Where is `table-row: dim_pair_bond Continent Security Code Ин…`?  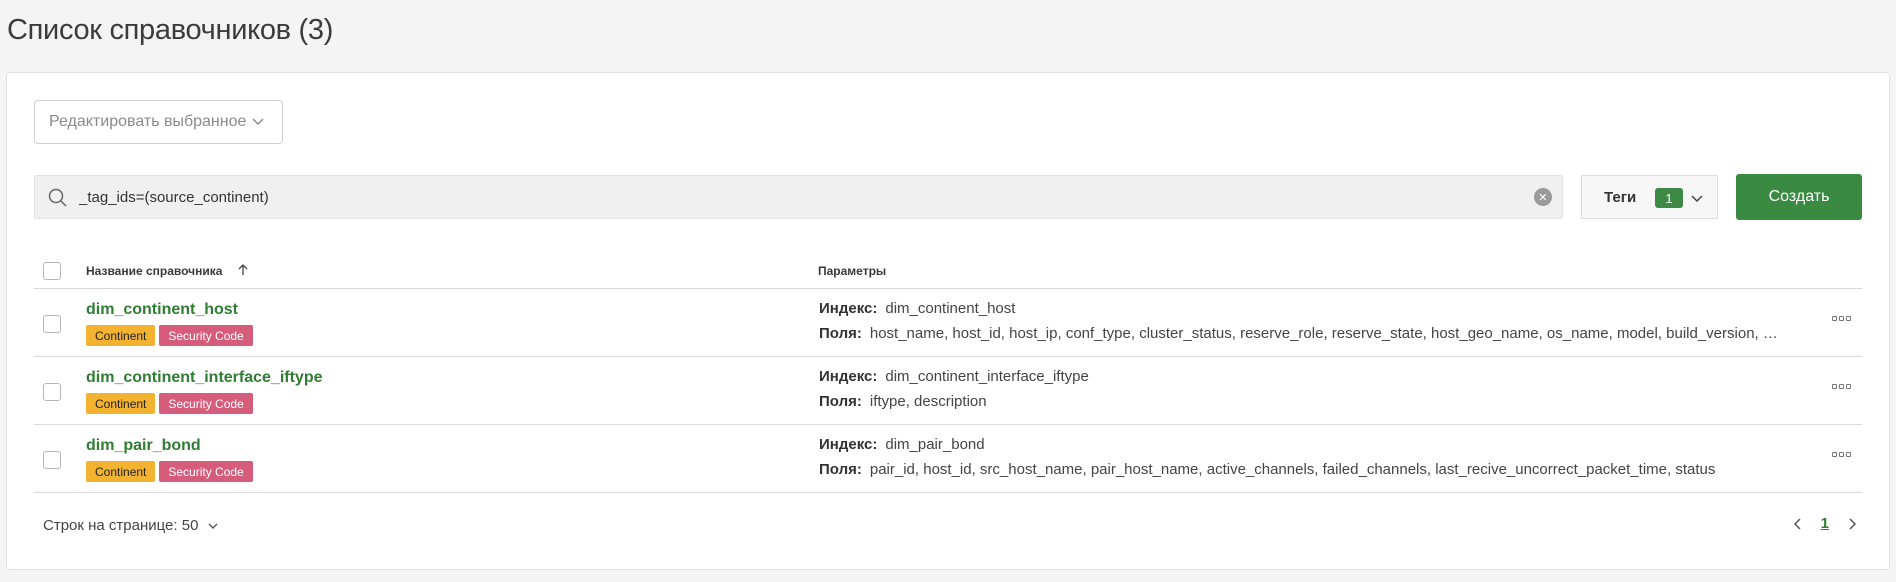
table-row: dim_pair_bond Continent Security Code Ин… is located at coordinates (948, 459).